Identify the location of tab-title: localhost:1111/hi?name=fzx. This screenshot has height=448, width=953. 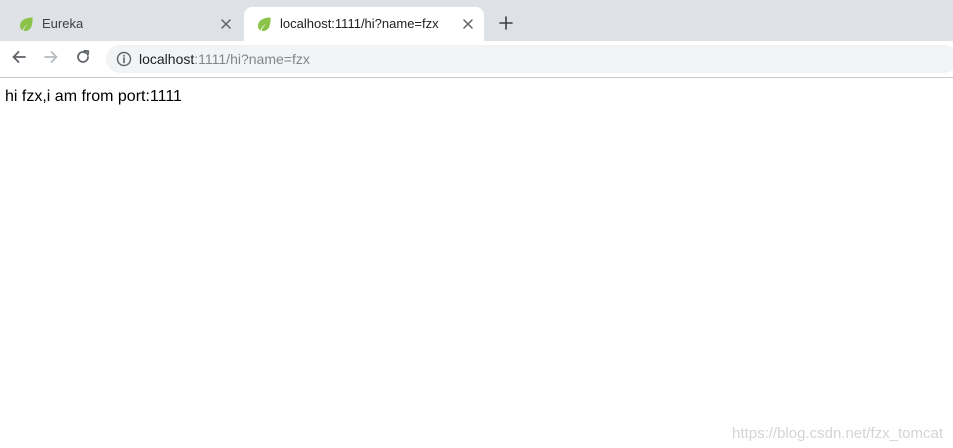
(359, 23).